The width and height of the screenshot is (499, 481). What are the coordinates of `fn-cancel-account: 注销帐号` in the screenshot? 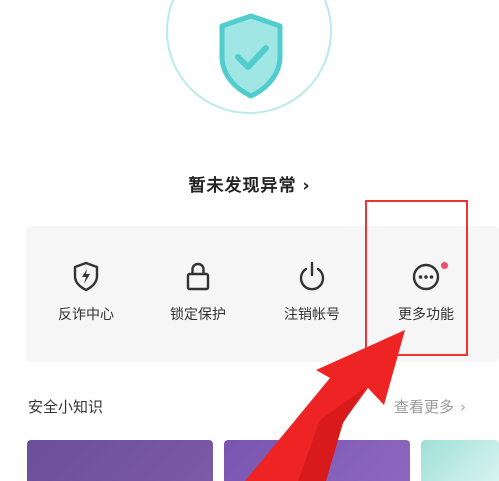 It's located at (312, 292).